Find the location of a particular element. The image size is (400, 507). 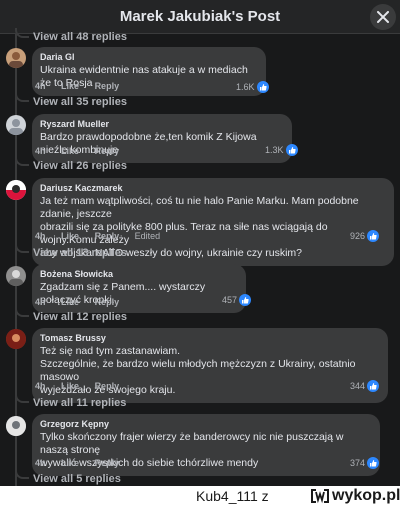

flag-emblem-icon is located at coordinates (16, 190).